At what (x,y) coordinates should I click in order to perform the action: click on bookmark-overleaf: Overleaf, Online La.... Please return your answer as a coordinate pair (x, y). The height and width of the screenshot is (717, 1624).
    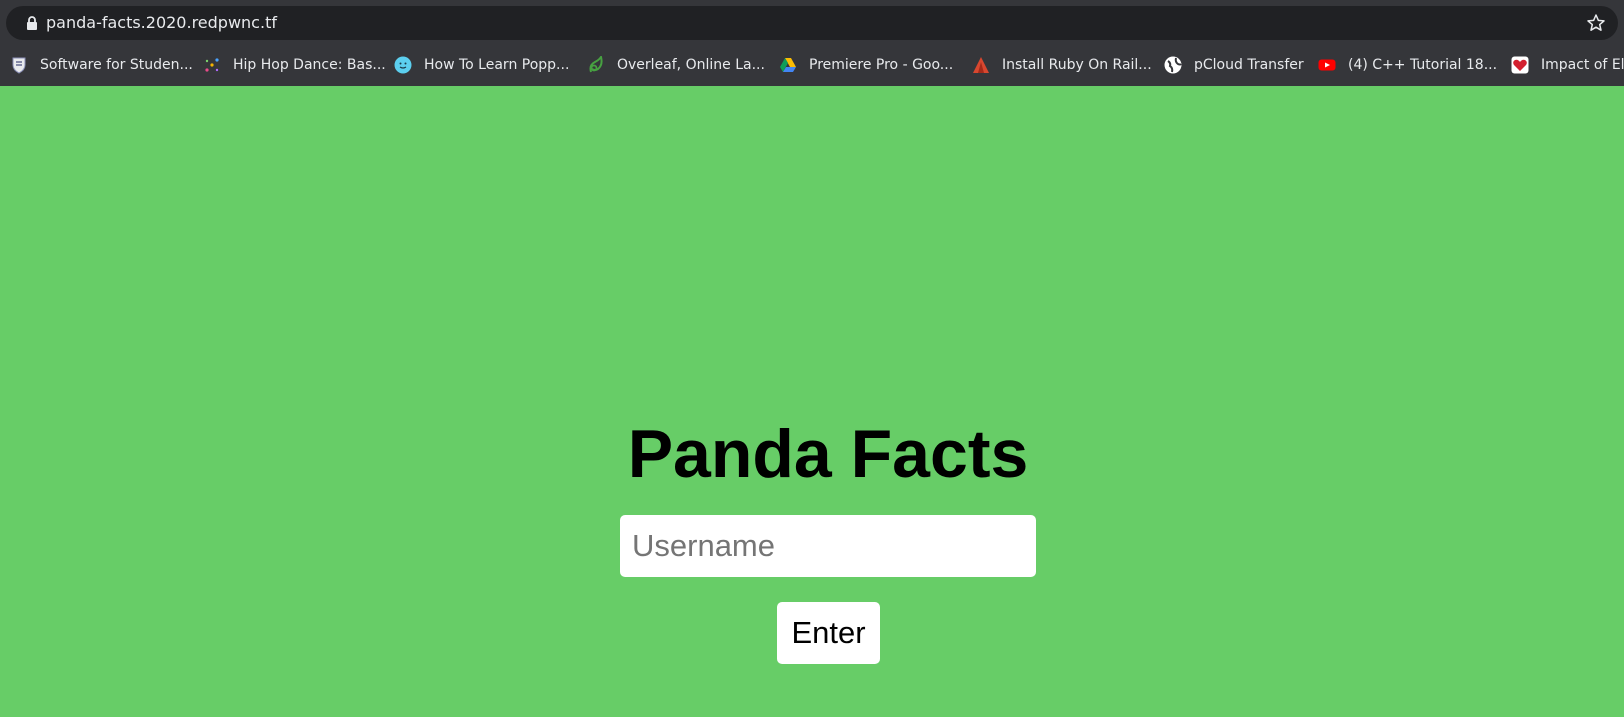
    Looking at the image, I should click on (676, 65).